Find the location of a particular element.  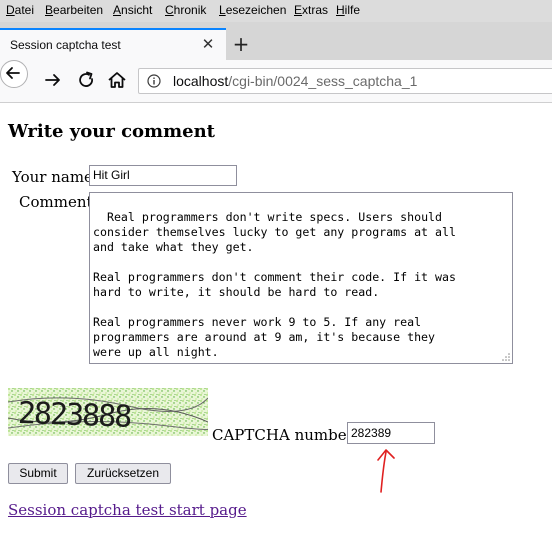

reload-icon is located at coordinates (86, 79).